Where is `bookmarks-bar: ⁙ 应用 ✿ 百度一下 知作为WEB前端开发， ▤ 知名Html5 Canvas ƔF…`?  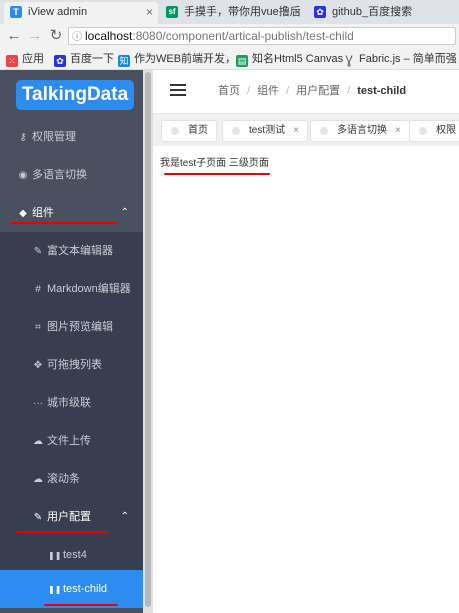 bookmarks-bar: ⁙ 应用 ✿ 百度一下 知作为WEB前端开发， ▤ 知名Html5 Canvas ƔF… is located at coordinates (229, 59).